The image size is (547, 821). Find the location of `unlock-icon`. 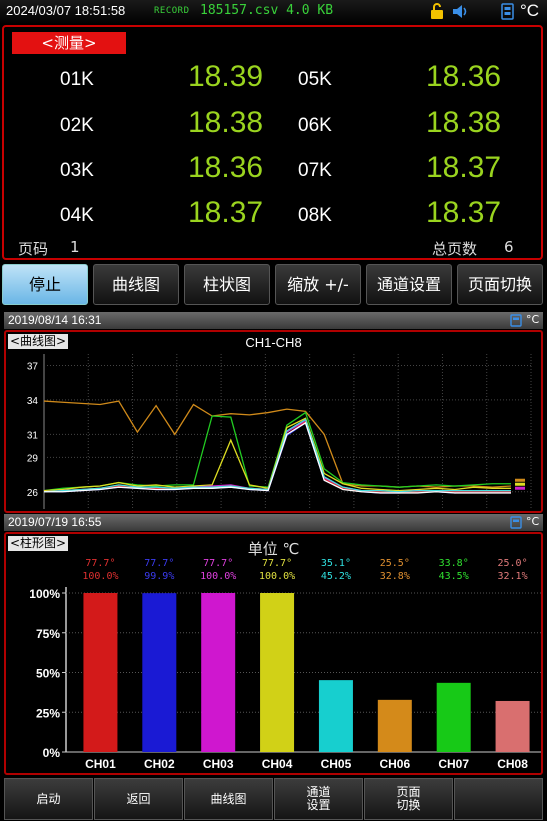

unlock-icon is located at coordinates (437, 11).